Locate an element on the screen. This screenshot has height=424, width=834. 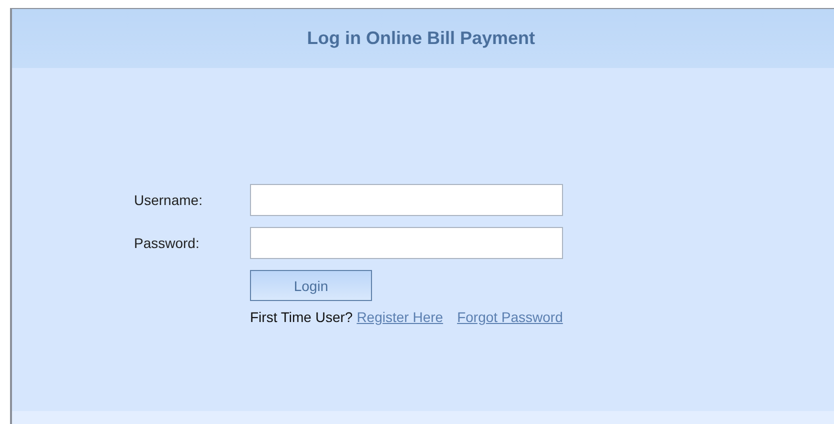
field-label: Password: is located at coordinates (167, 243).